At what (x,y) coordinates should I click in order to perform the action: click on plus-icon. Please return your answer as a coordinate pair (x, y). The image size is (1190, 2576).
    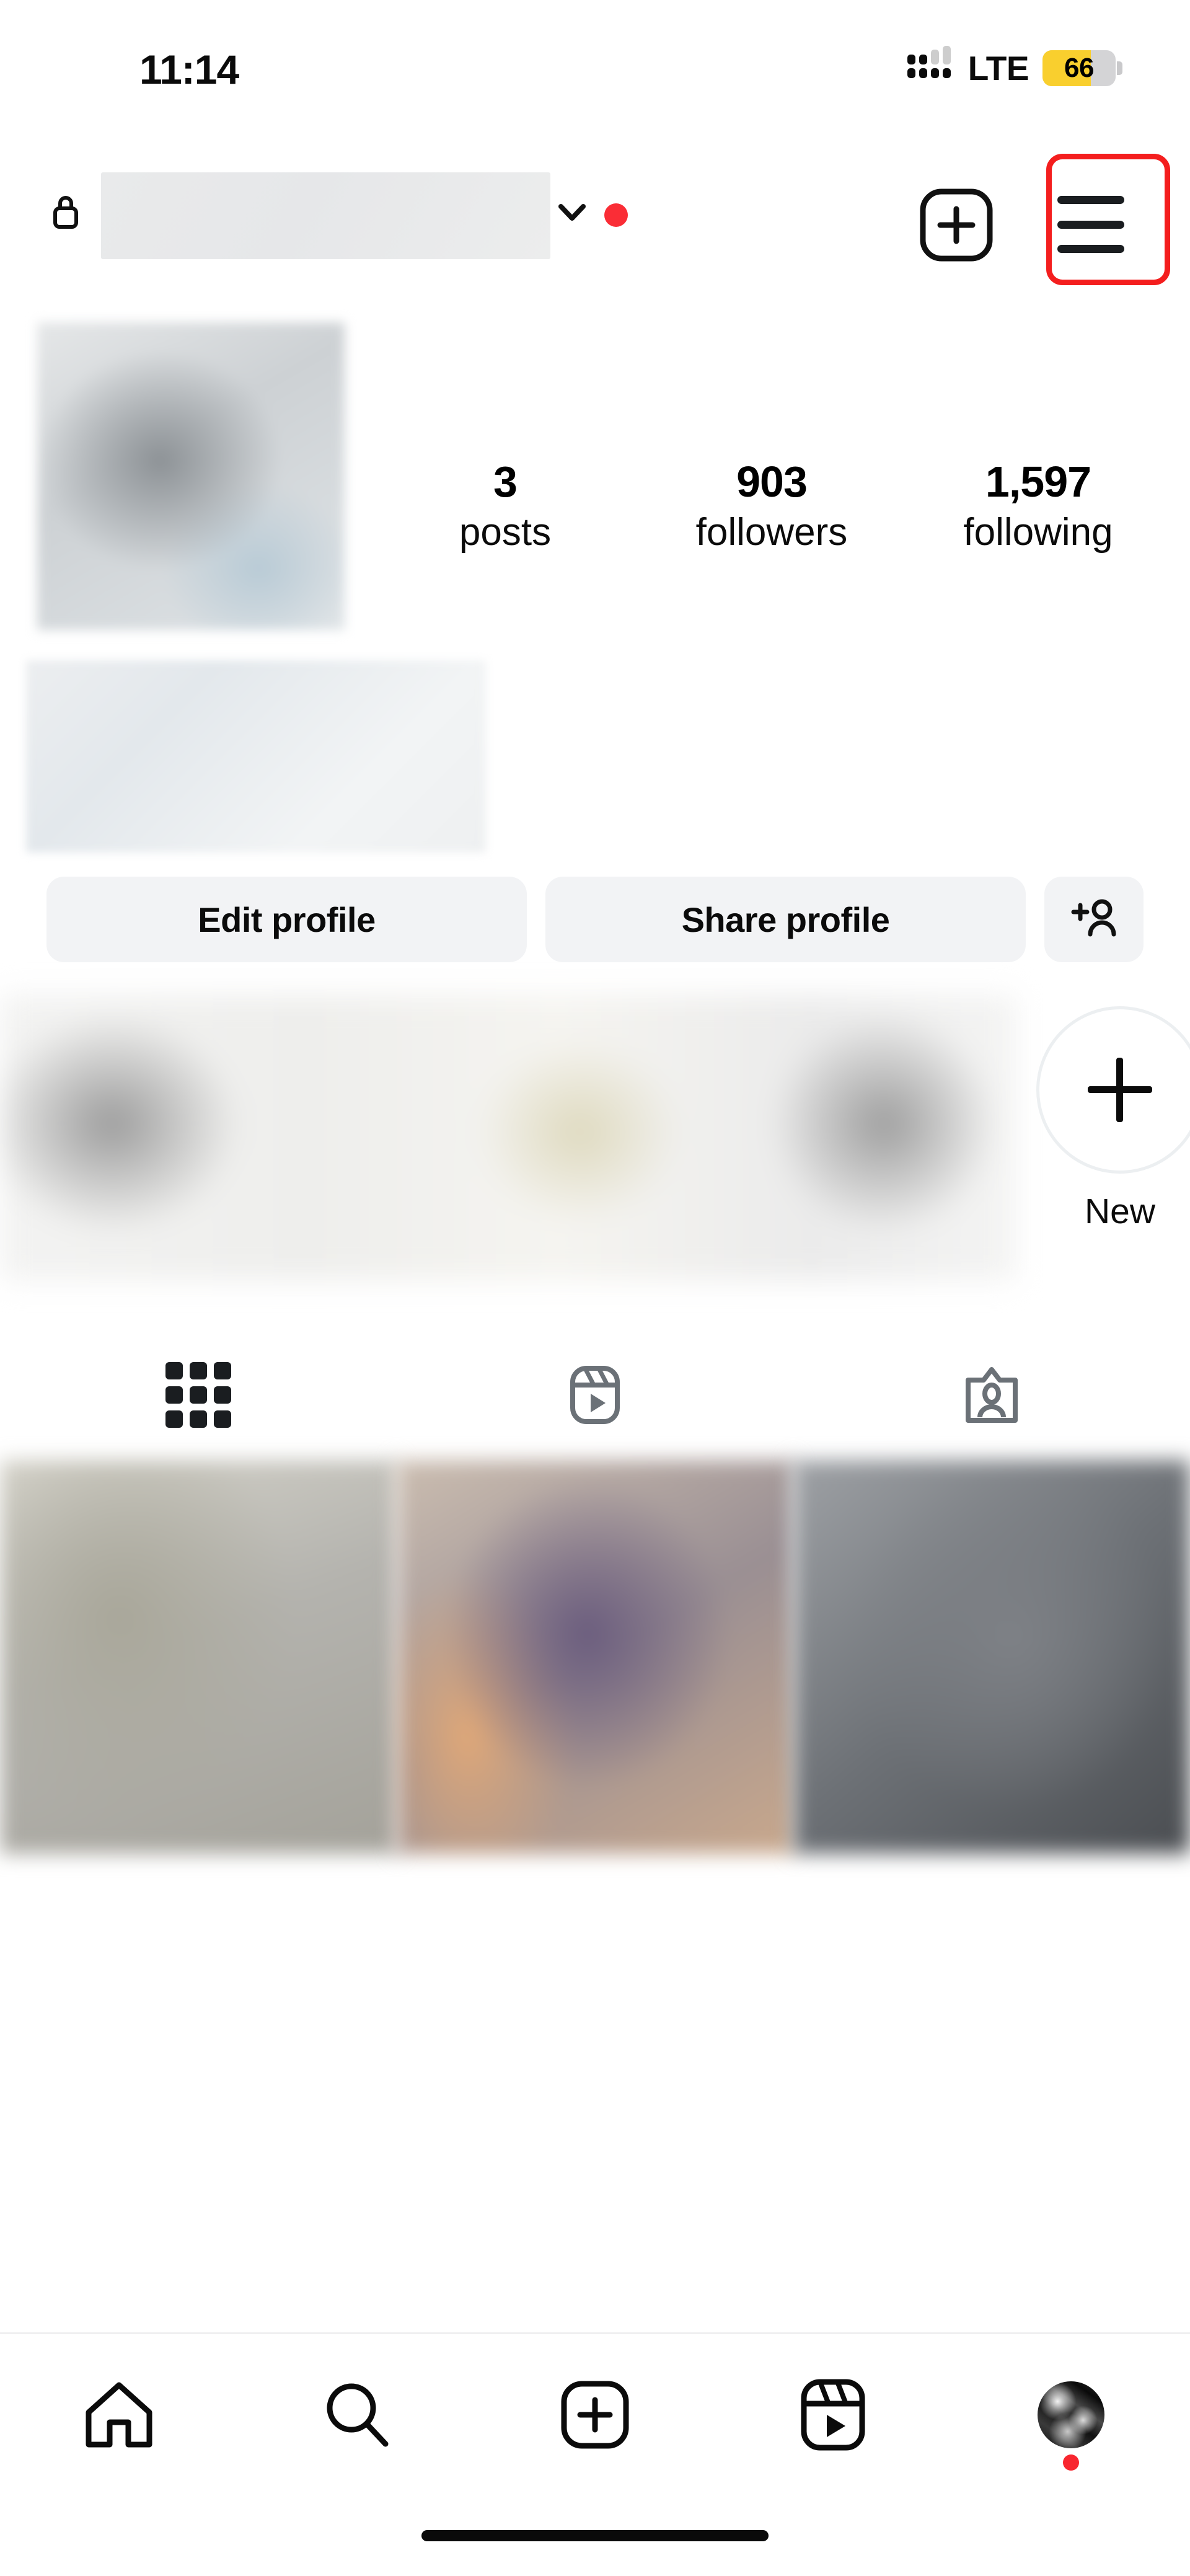
    Looking at the image, I should click on (1120, 1090).